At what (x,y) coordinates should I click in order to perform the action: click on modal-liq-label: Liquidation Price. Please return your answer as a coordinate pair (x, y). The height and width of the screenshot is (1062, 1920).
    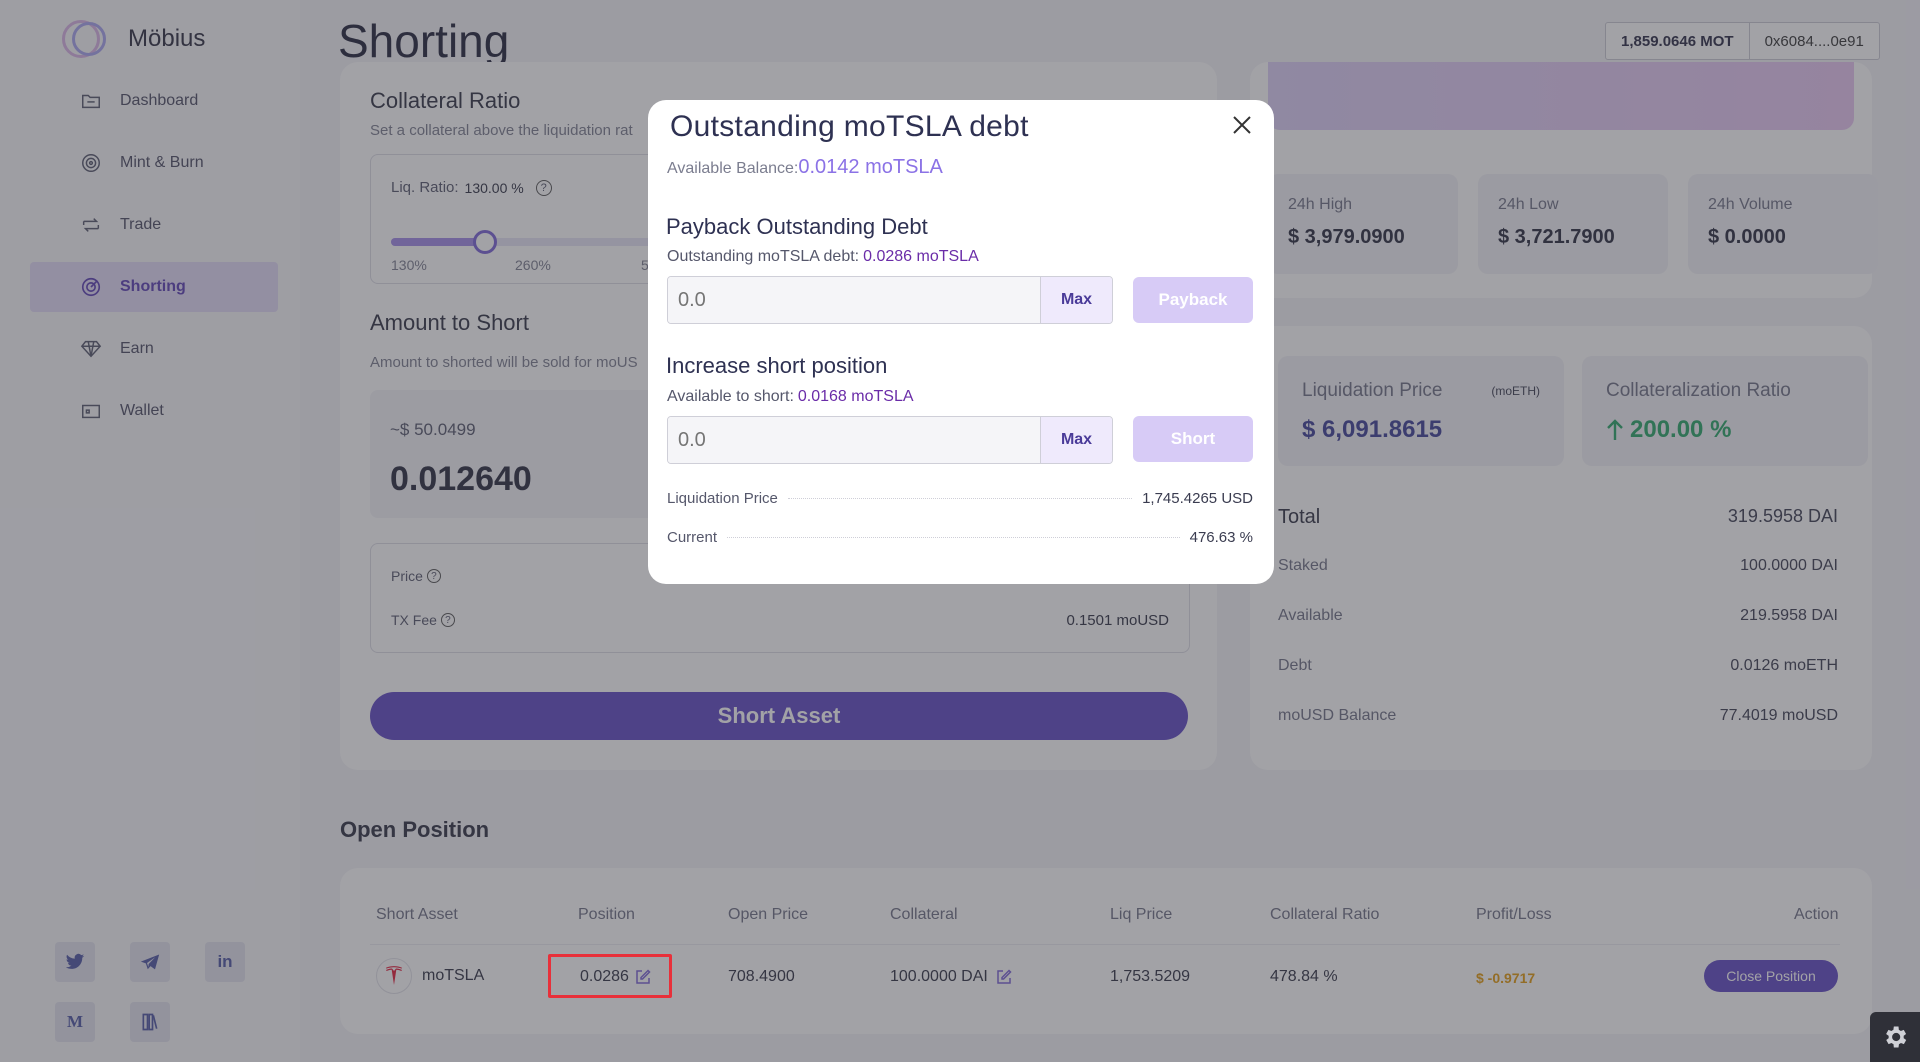
    Looking at the image, I should click on (722, 498).